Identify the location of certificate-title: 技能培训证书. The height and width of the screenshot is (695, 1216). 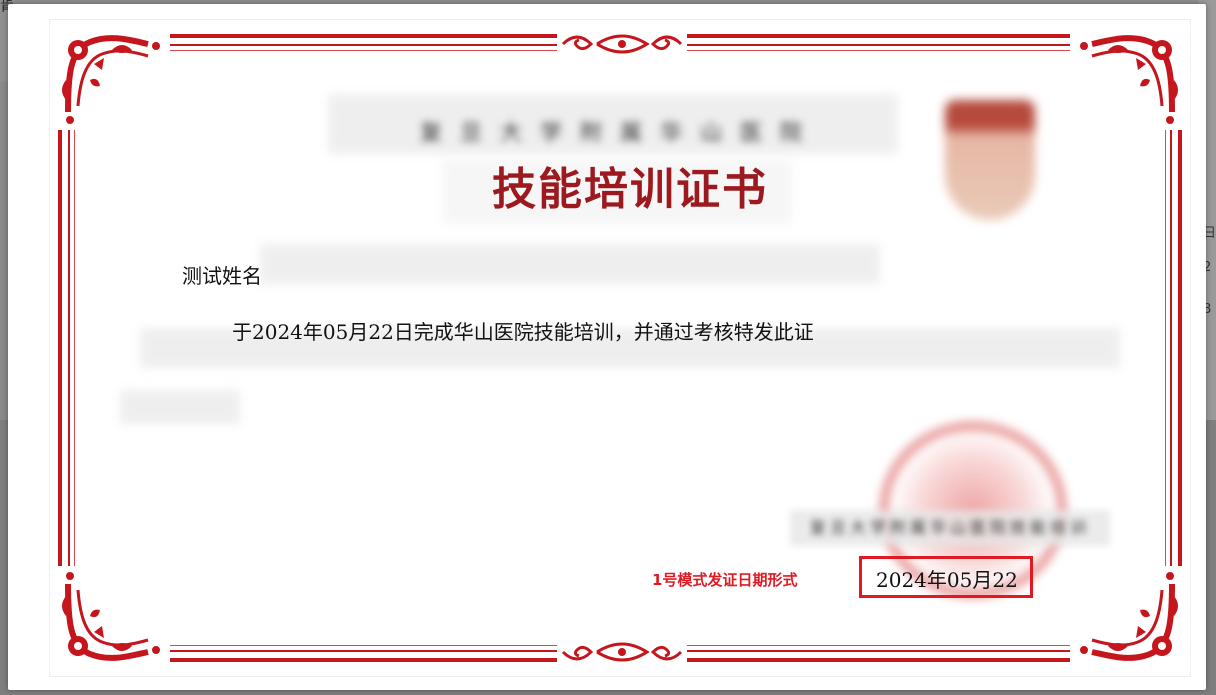
(630, 189).